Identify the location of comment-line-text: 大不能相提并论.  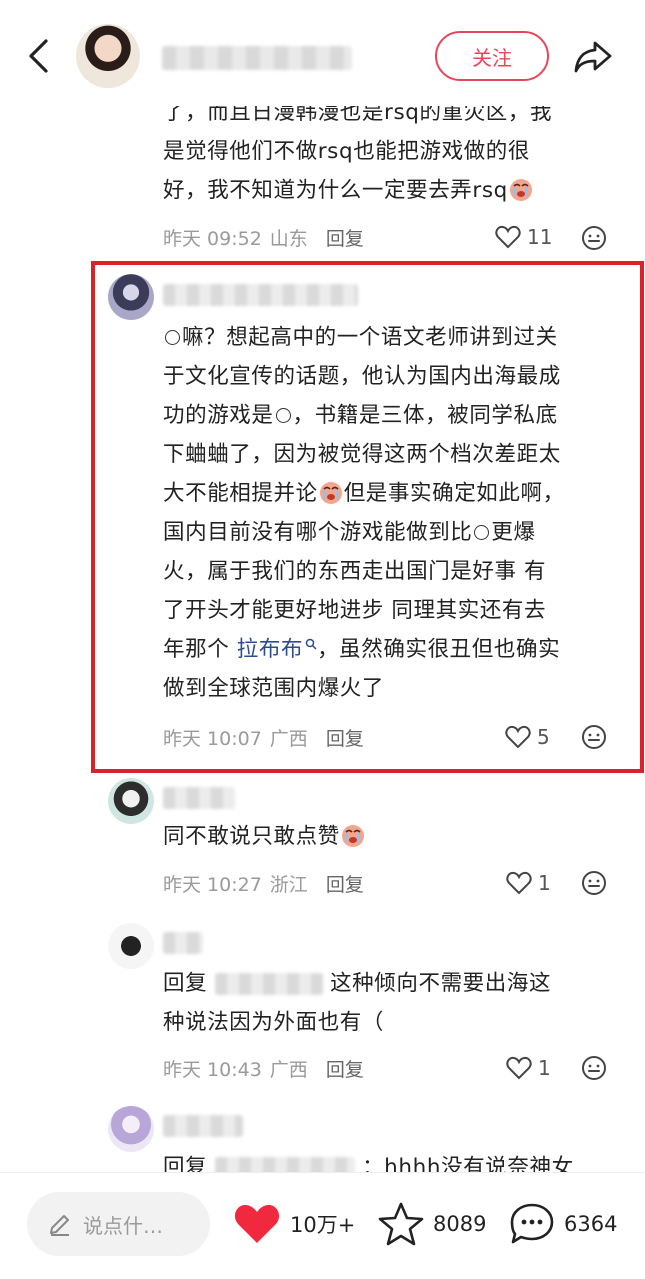
(240, 493).